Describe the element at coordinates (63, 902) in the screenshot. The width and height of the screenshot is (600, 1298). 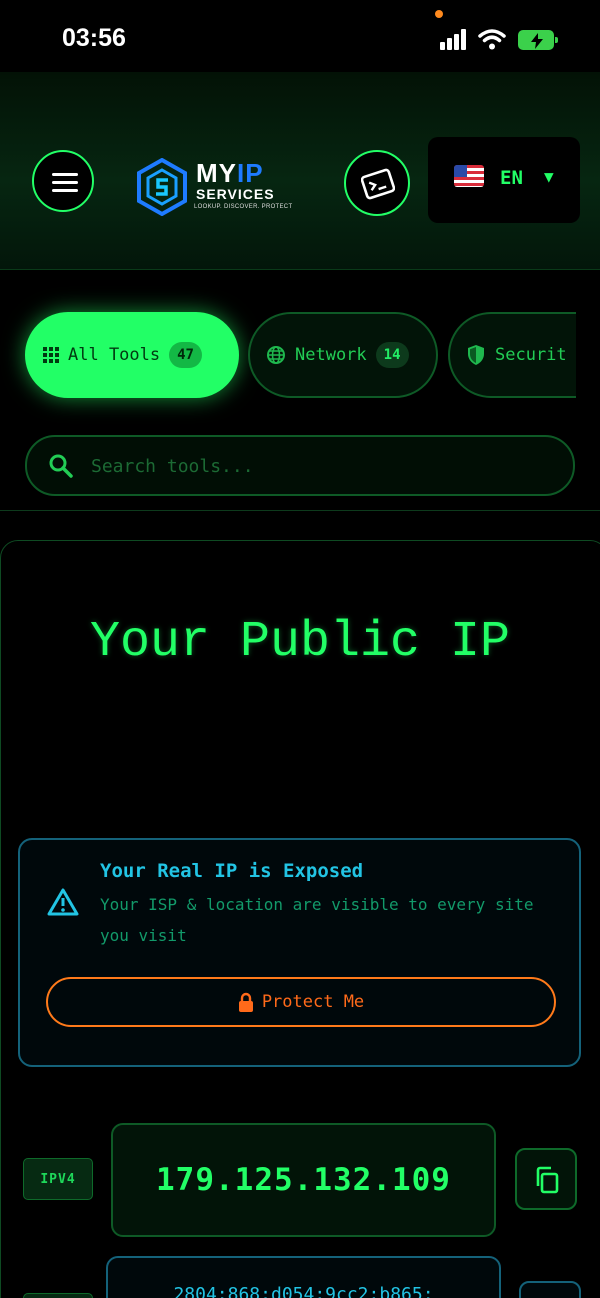
I see `warning-triangle-icon` at that location.